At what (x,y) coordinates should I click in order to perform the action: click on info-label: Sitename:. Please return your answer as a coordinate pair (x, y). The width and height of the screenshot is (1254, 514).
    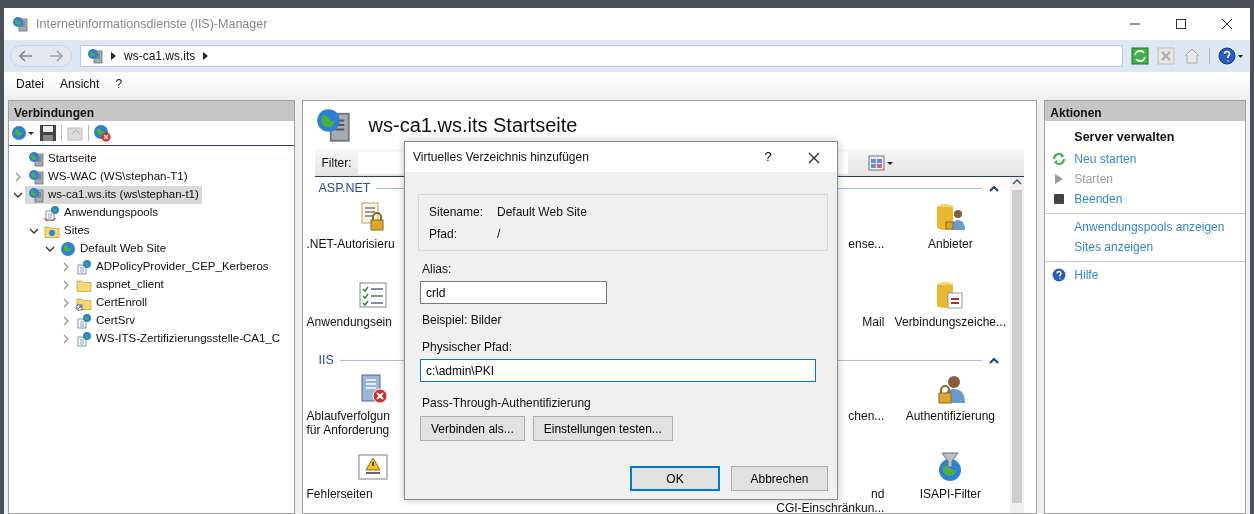
    Looking at the image, I should click on (457, 212).